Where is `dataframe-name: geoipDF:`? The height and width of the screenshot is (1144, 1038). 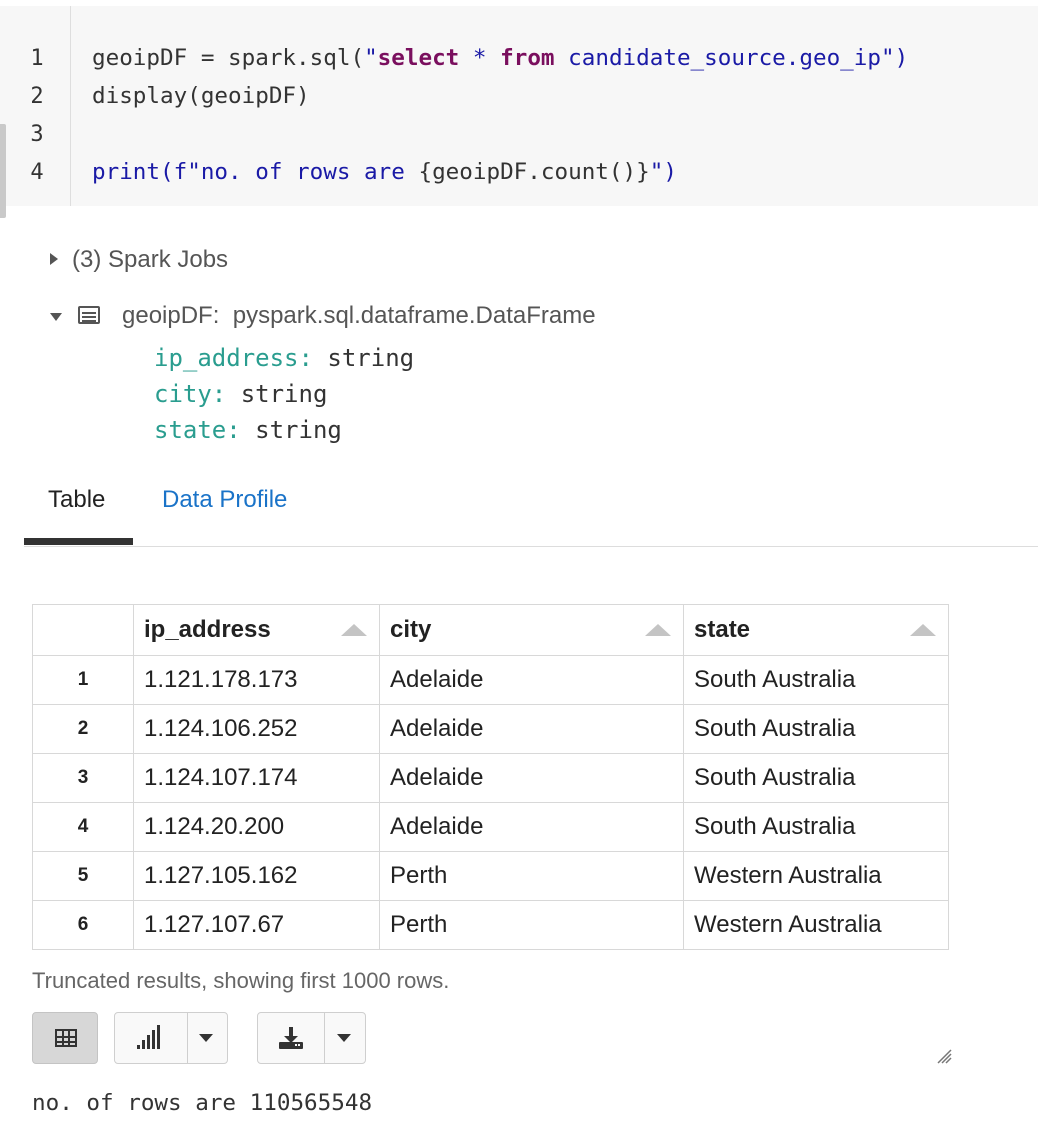 dataframe-name: geoipDF: is located at coordinates (171, 315).